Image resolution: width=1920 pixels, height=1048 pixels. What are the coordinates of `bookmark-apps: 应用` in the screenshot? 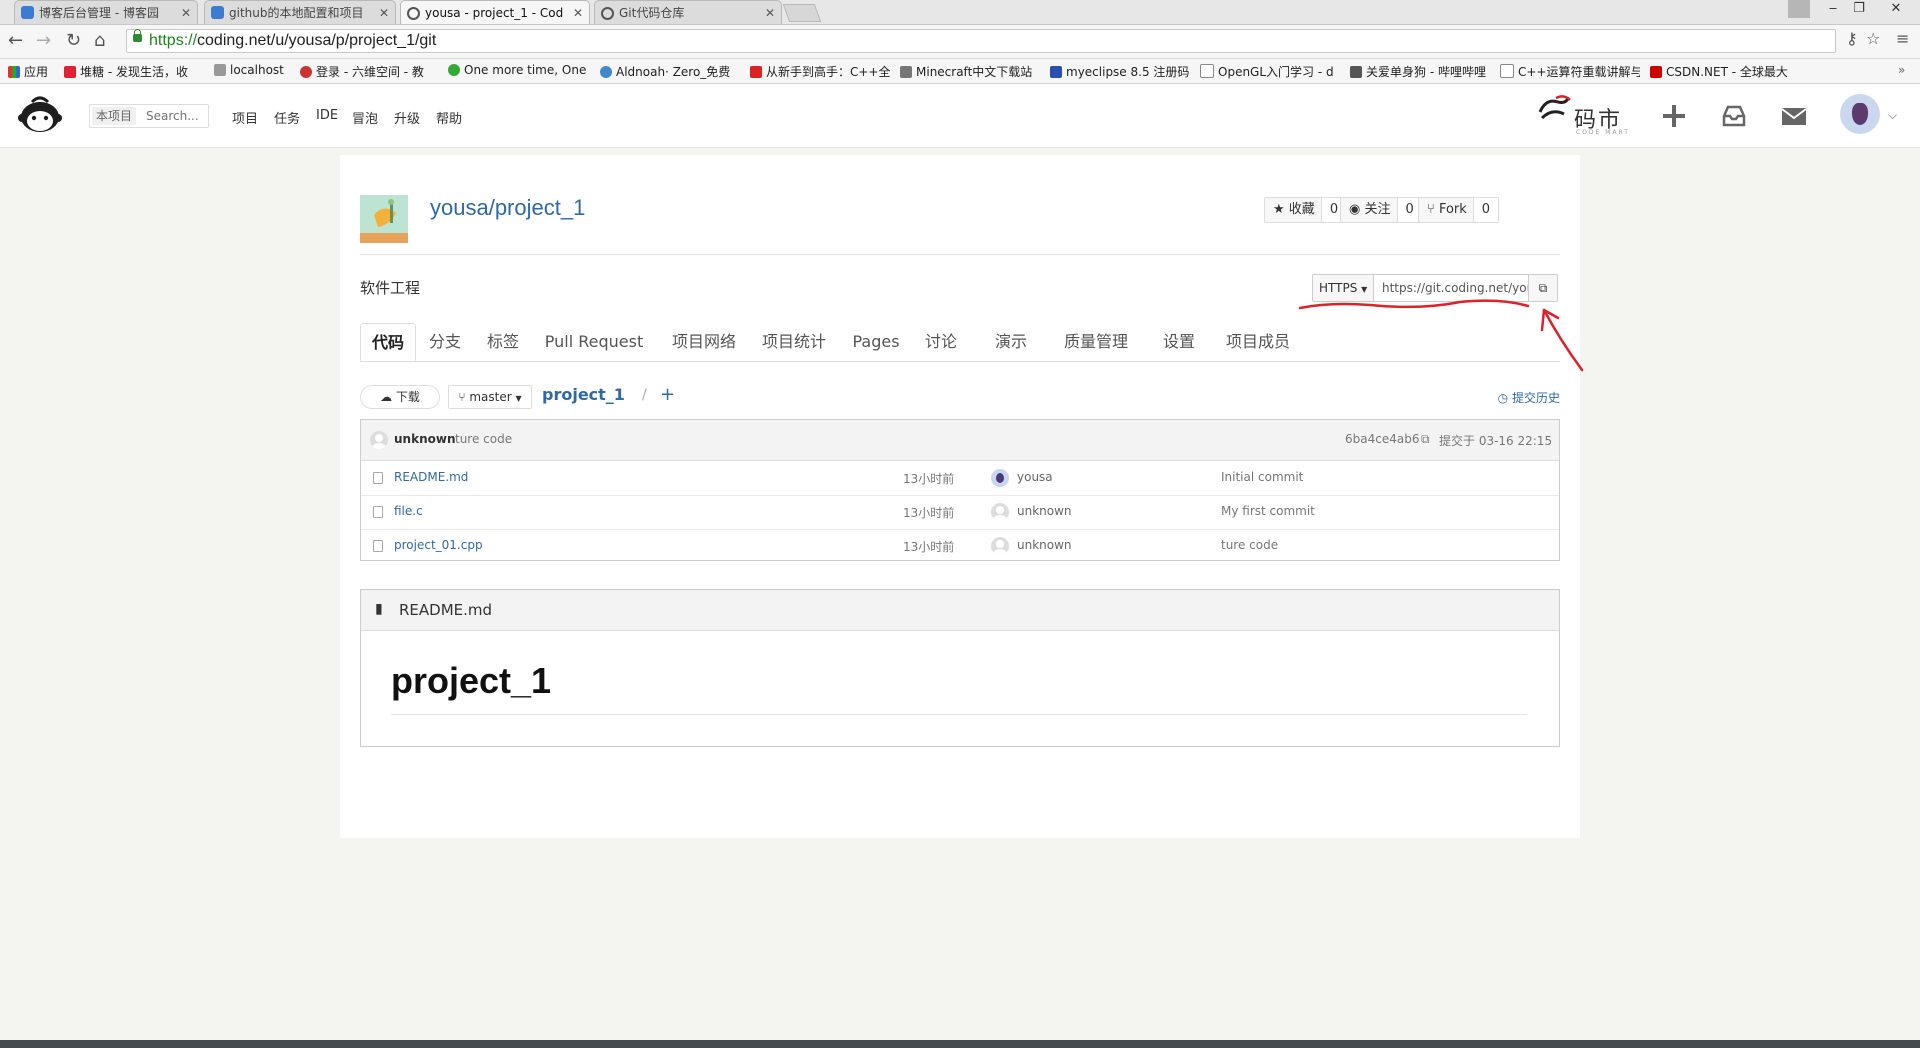 It's located at (28, 71).